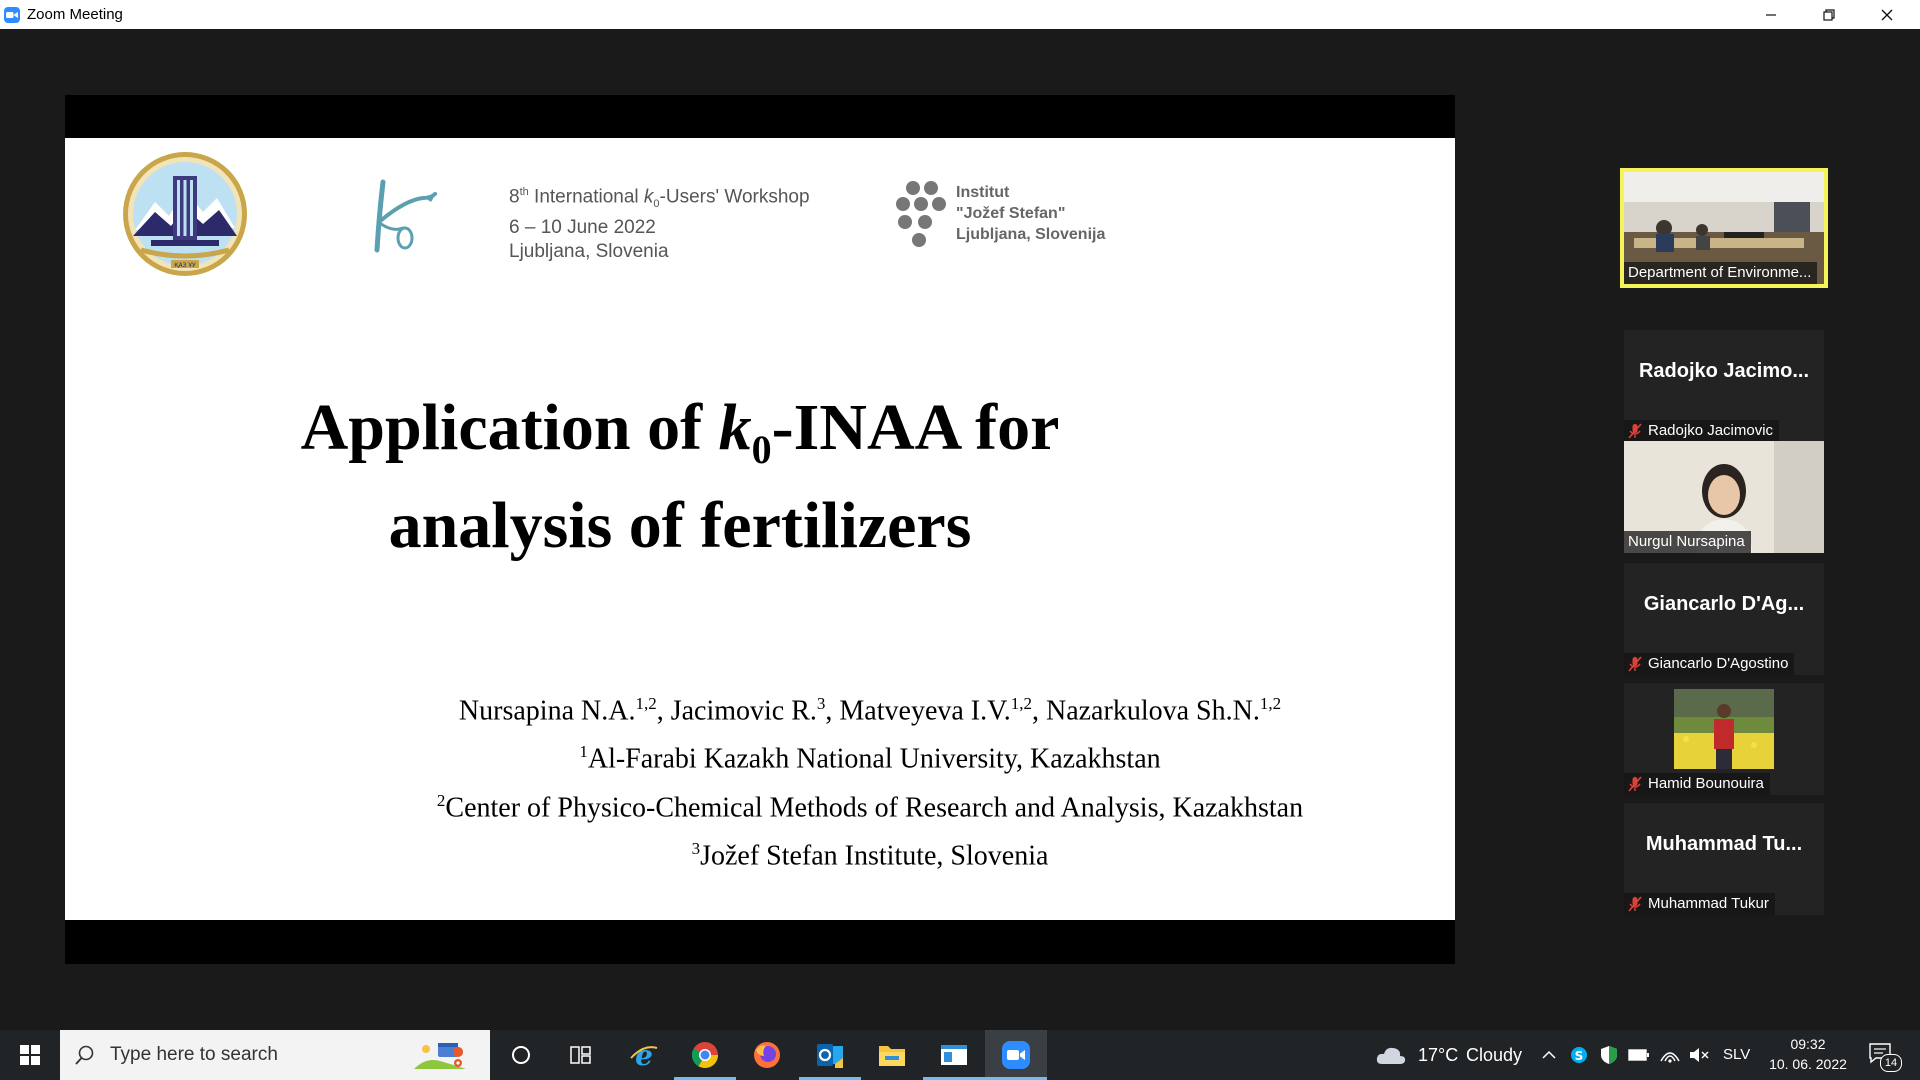 Image resolution: width=1920 pixels, height=1080 pixels. Describe the element at coordinates (1724, 386) in the screenshot. I see `participant-tile-radojko: Radojko Jacimo... Radojko Jacimovic` at that location.